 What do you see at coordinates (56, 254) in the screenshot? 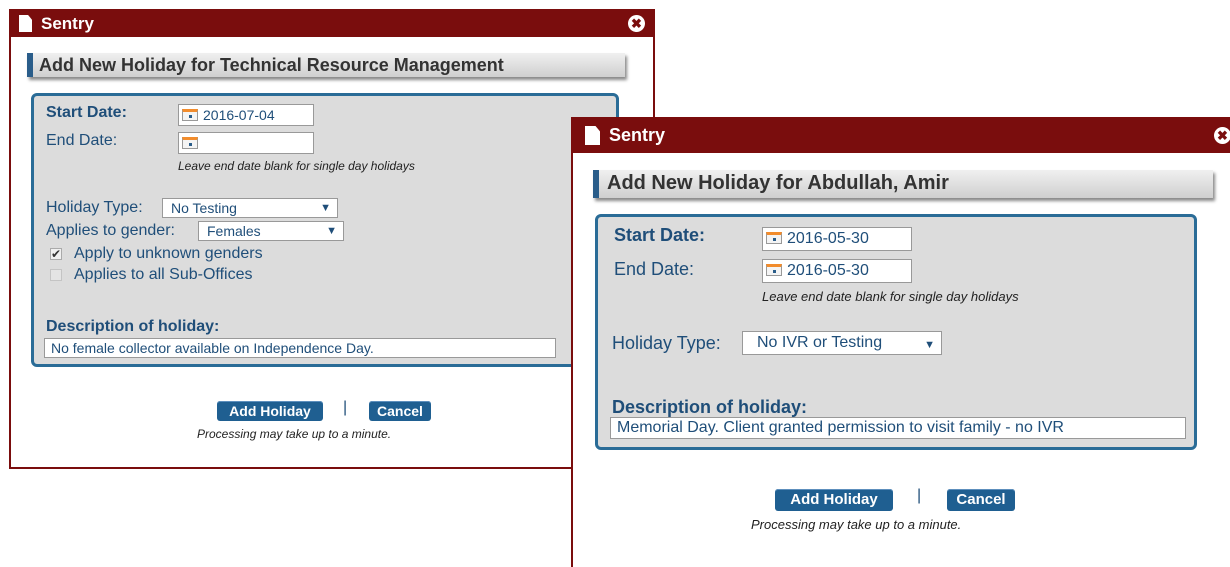
I see `unknown-genders-checkbox: ✔` at bounding box center [56, 254].